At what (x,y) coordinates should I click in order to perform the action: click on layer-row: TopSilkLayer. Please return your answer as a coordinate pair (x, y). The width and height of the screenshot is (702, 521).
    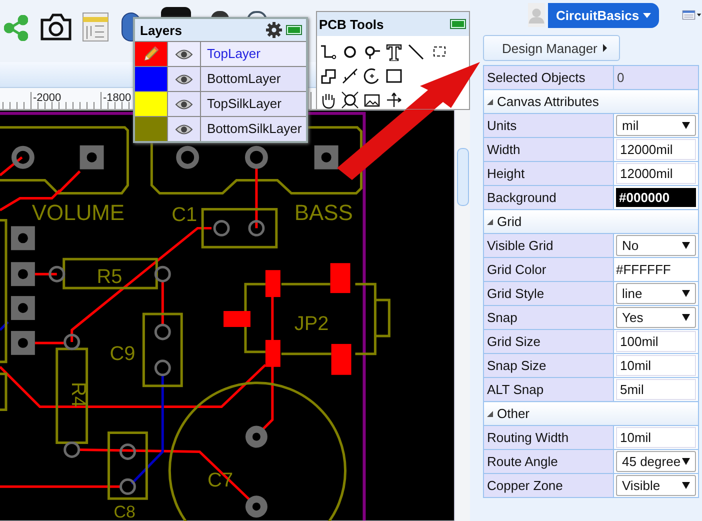
    Looking at the image, I should click on (220, 103).